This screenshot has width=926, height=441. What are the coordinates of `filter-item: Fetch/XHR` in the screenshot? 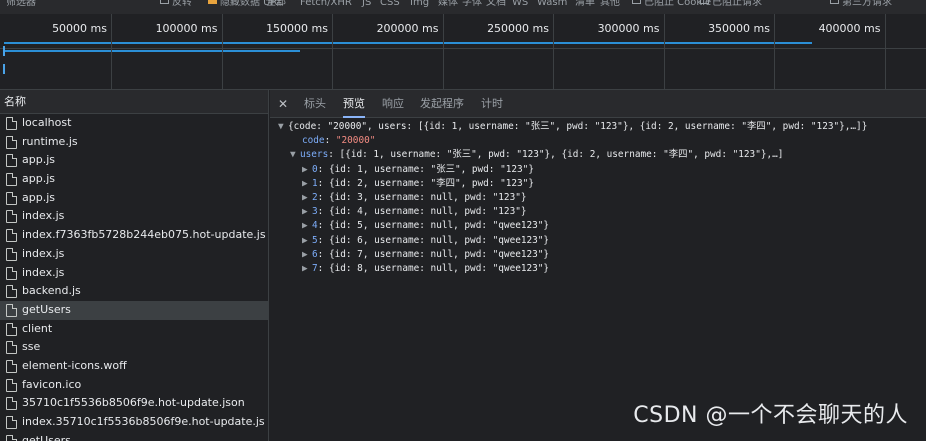 It's located at (326, 4).